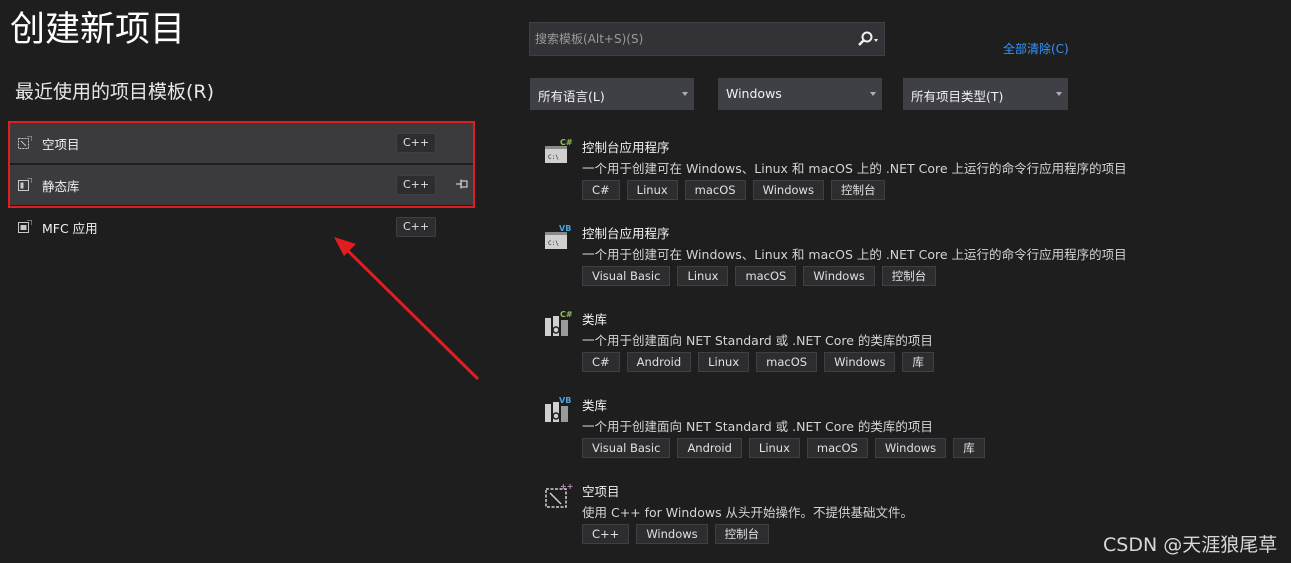 The image size is (1291, 563). Describe the element at coordinates (1190, 545) in the screenshot. I see `watermark: CSDN @天涯狼尾草` at that location.